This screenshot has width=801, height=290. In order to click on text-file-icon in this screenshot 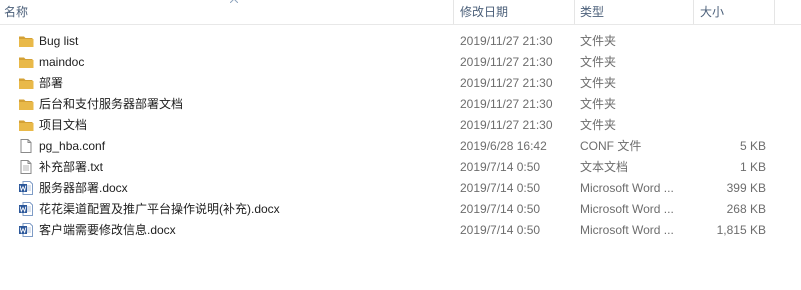, I will do `click(26, 167)`.